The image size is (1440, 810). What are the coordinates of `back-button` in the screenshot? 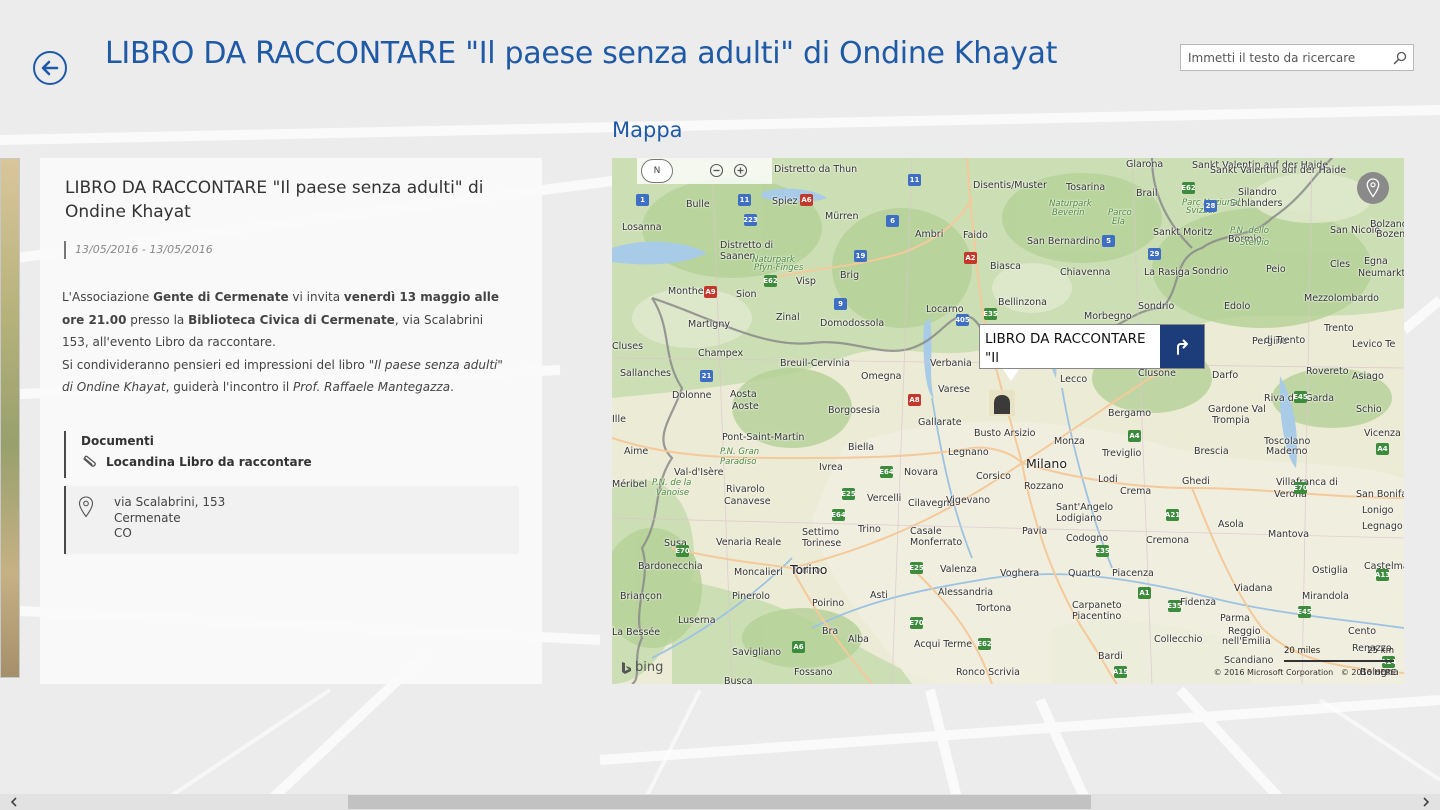 It's located at (50, 68).